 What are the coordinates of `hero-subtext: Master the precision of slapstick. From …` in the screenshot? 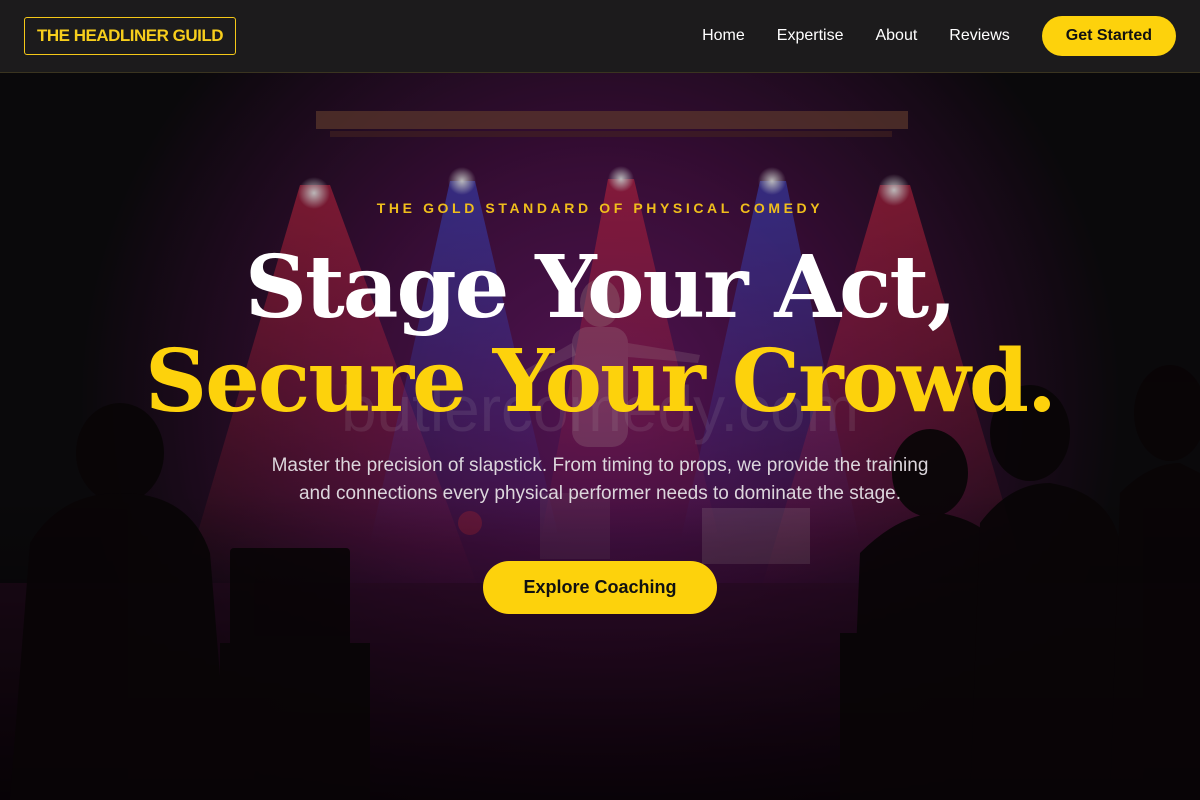 It's located at (600, 479).